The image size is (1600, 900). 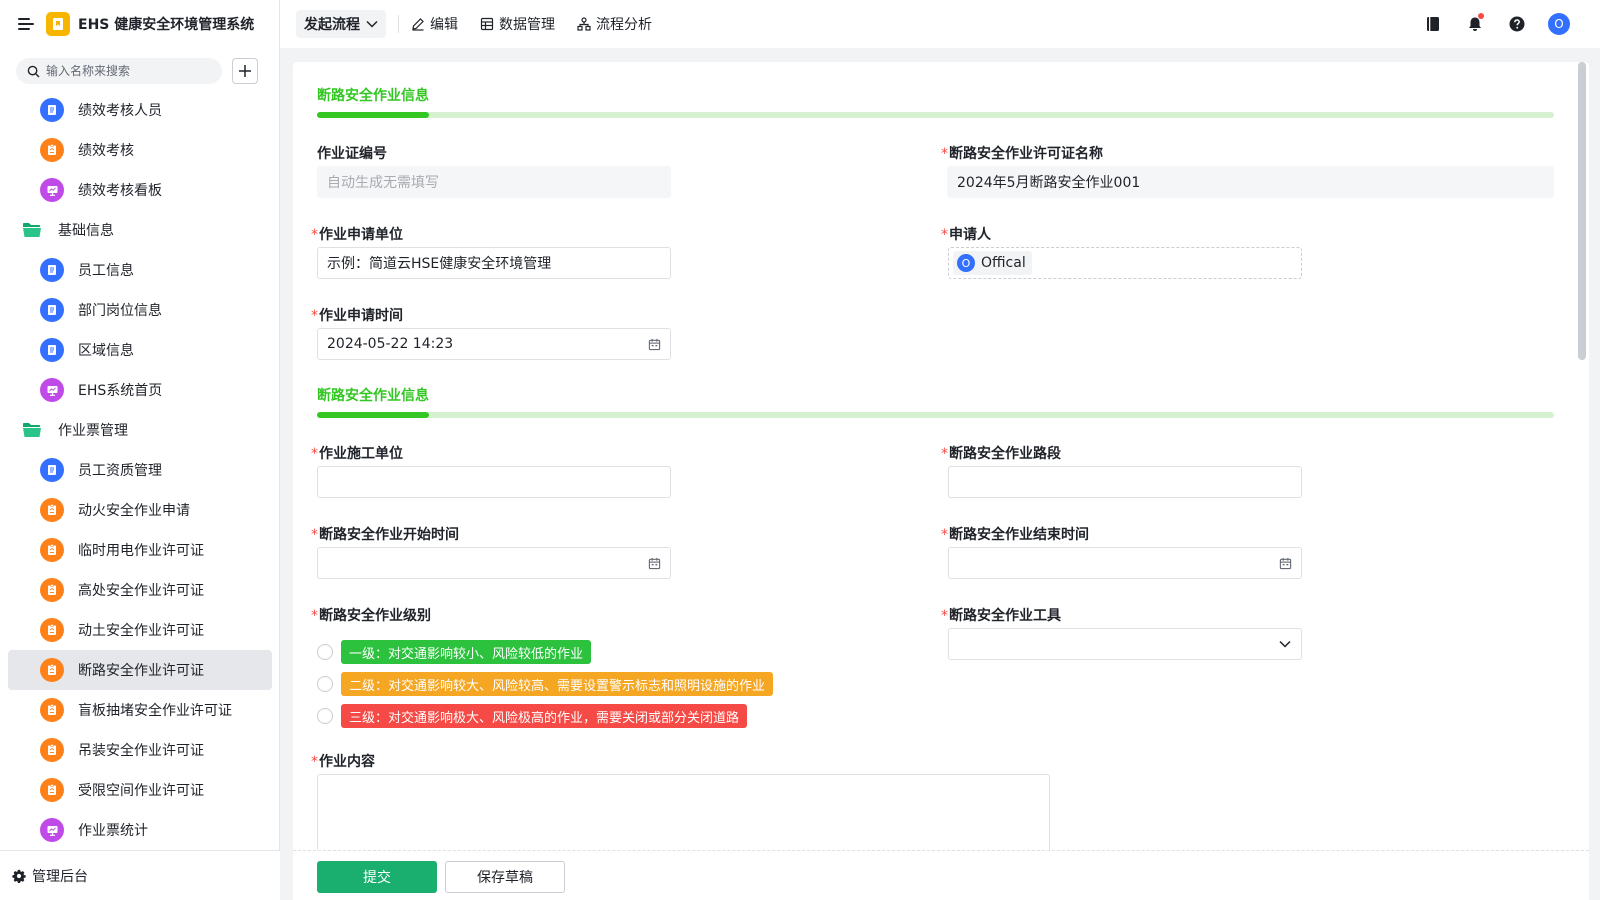 What do you see at coordinates (1517, 24) in the screenshot?
I see `help-button` at bounding box center [1517, 24].